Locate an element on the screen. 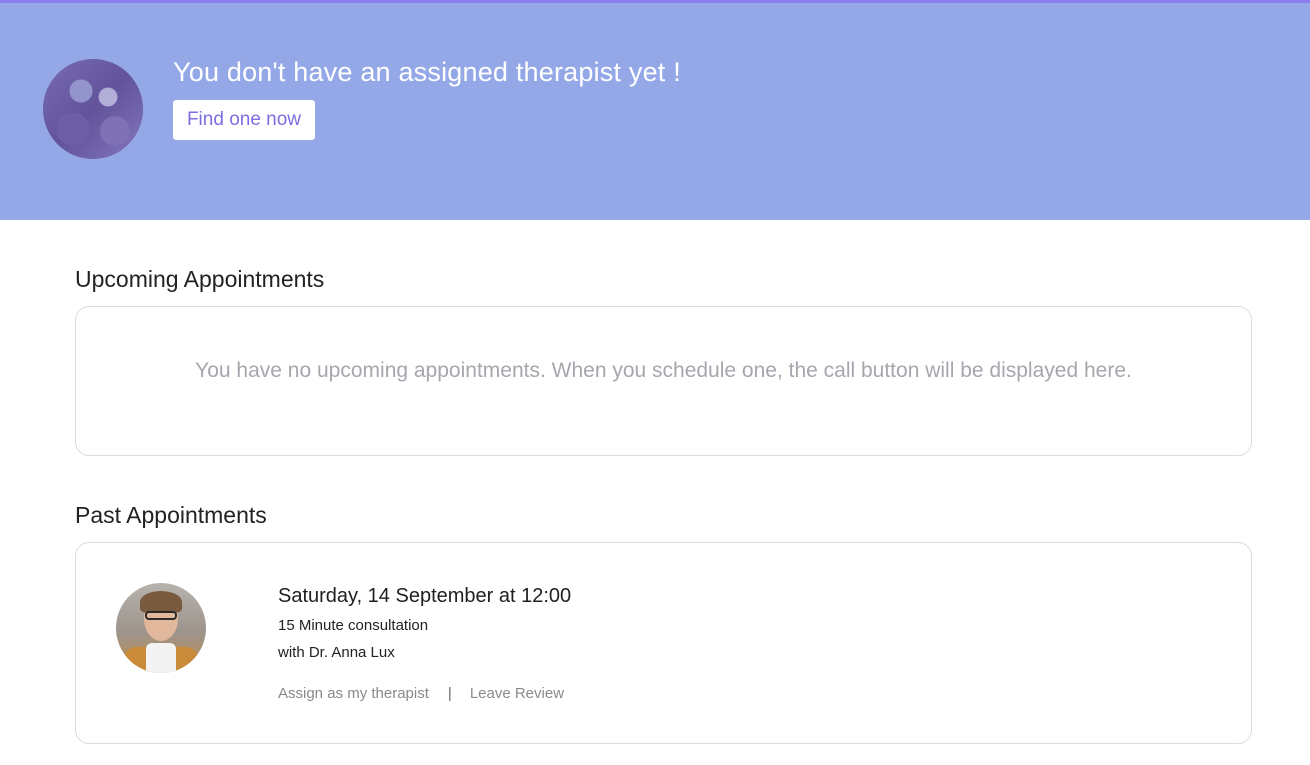  appointment-type: 15 Minute consultation is located at coordinates (353, 625).